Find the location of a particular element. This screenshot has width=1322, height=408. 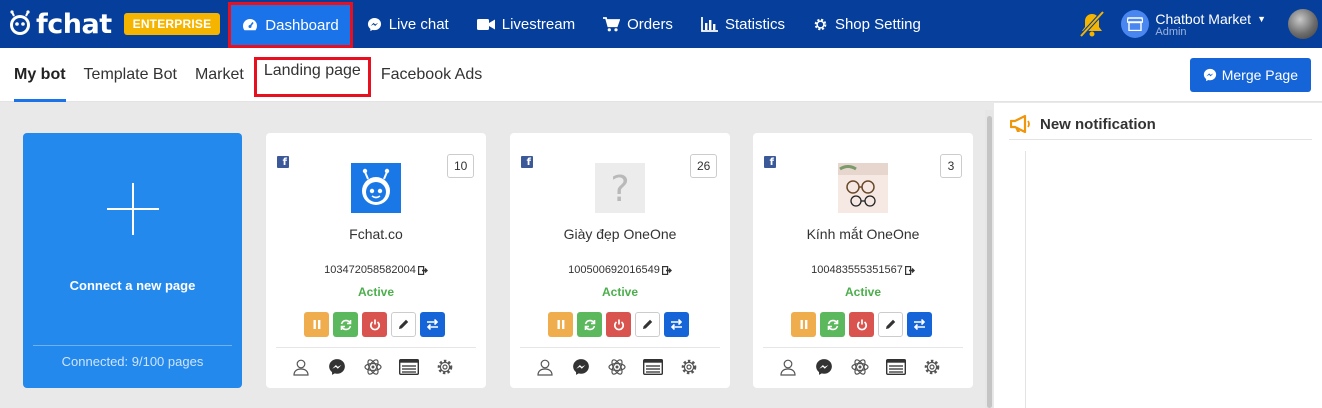

tab-my-bot: My bot is located at coordinates (40, 75).